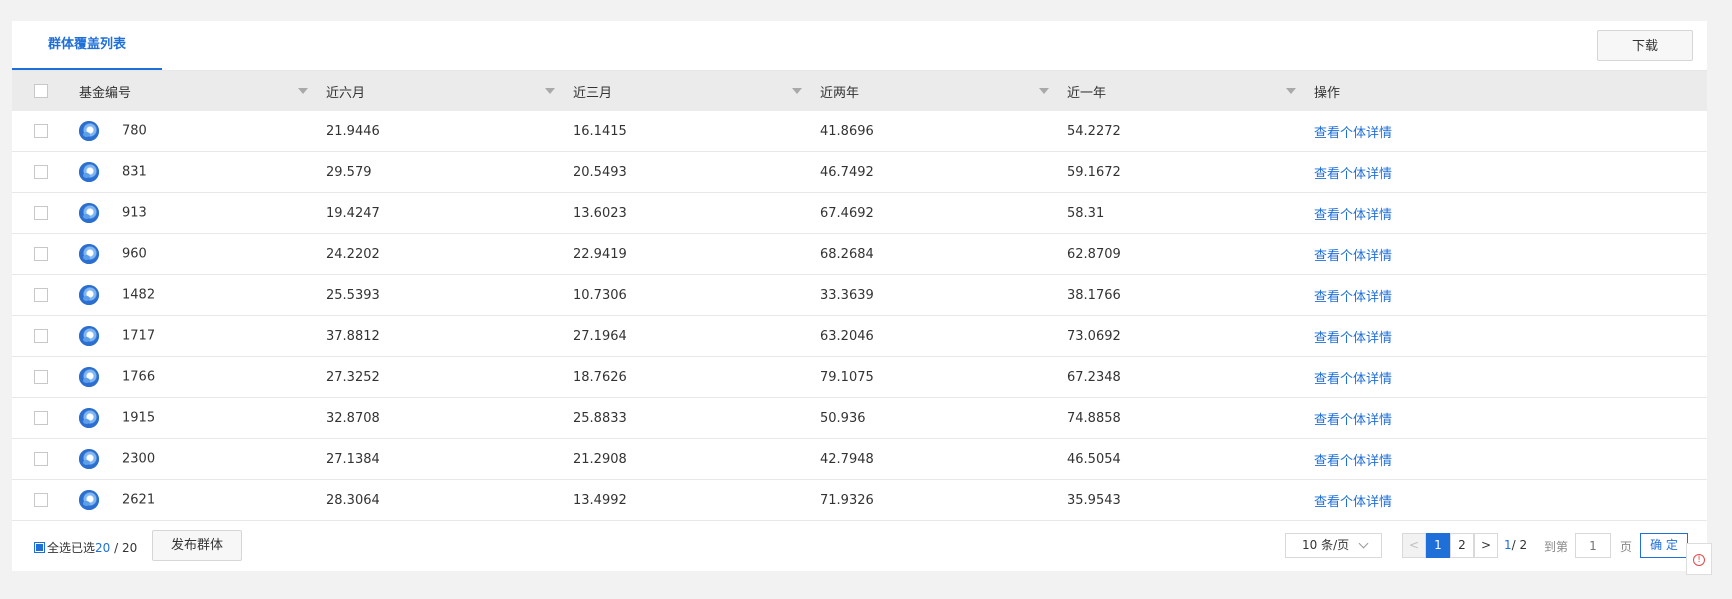 The width and height of the screenshot is (1732, 599). I want to click on column-header-label: 近六月, so click(346, 93).